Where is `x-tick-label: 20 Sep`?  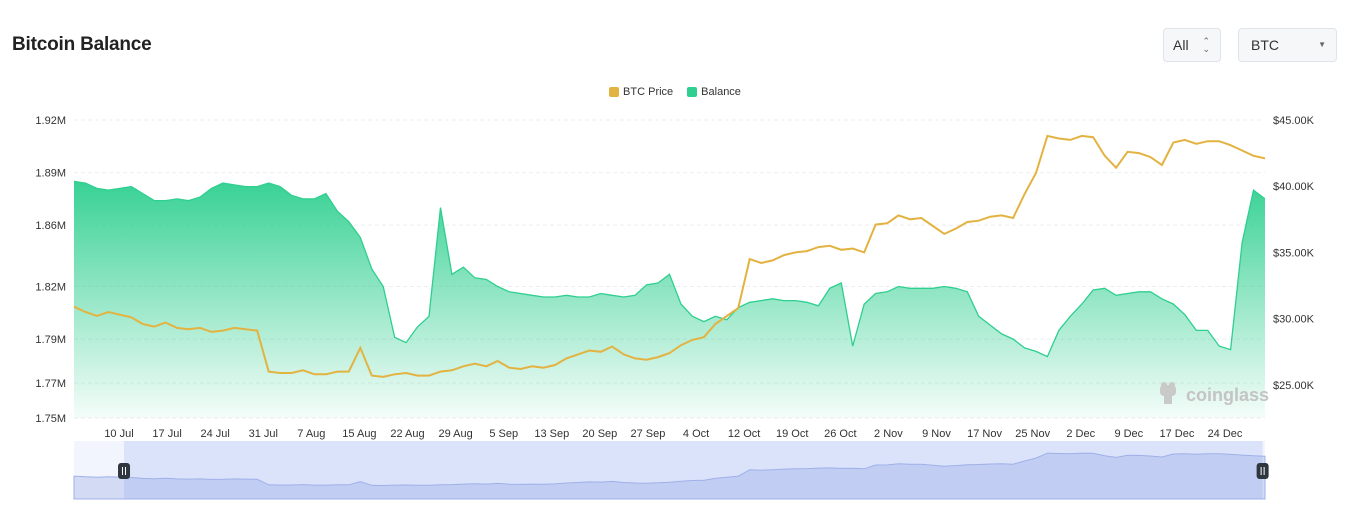
x-tick-label: 20 Sep is located at coordinates (599, 434).